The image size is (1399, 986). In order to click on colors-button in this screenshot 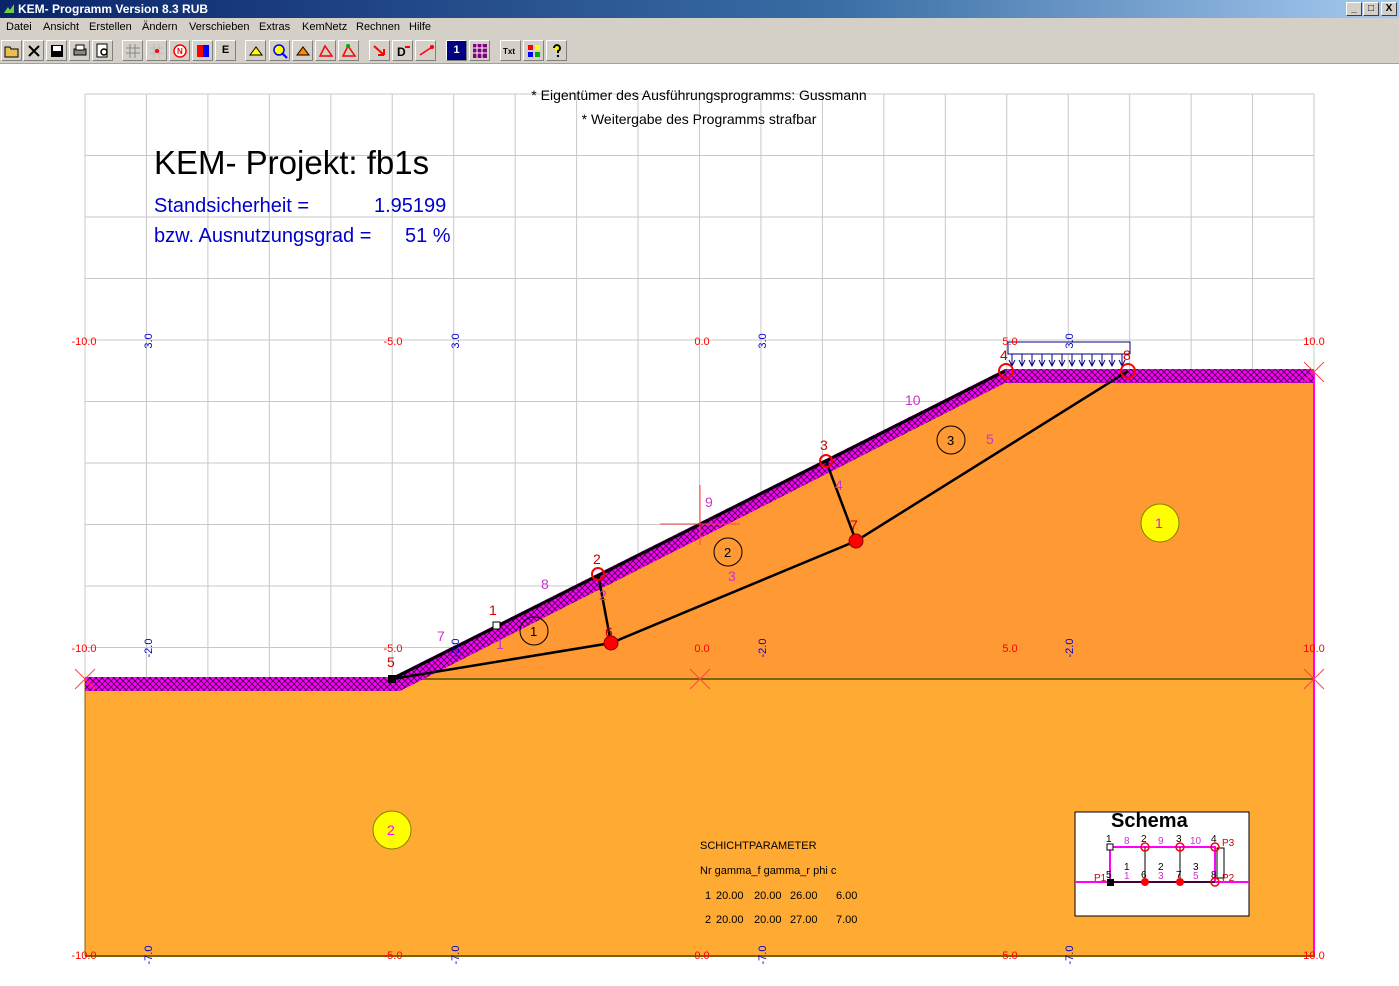, I will do `click(533, 50)`.